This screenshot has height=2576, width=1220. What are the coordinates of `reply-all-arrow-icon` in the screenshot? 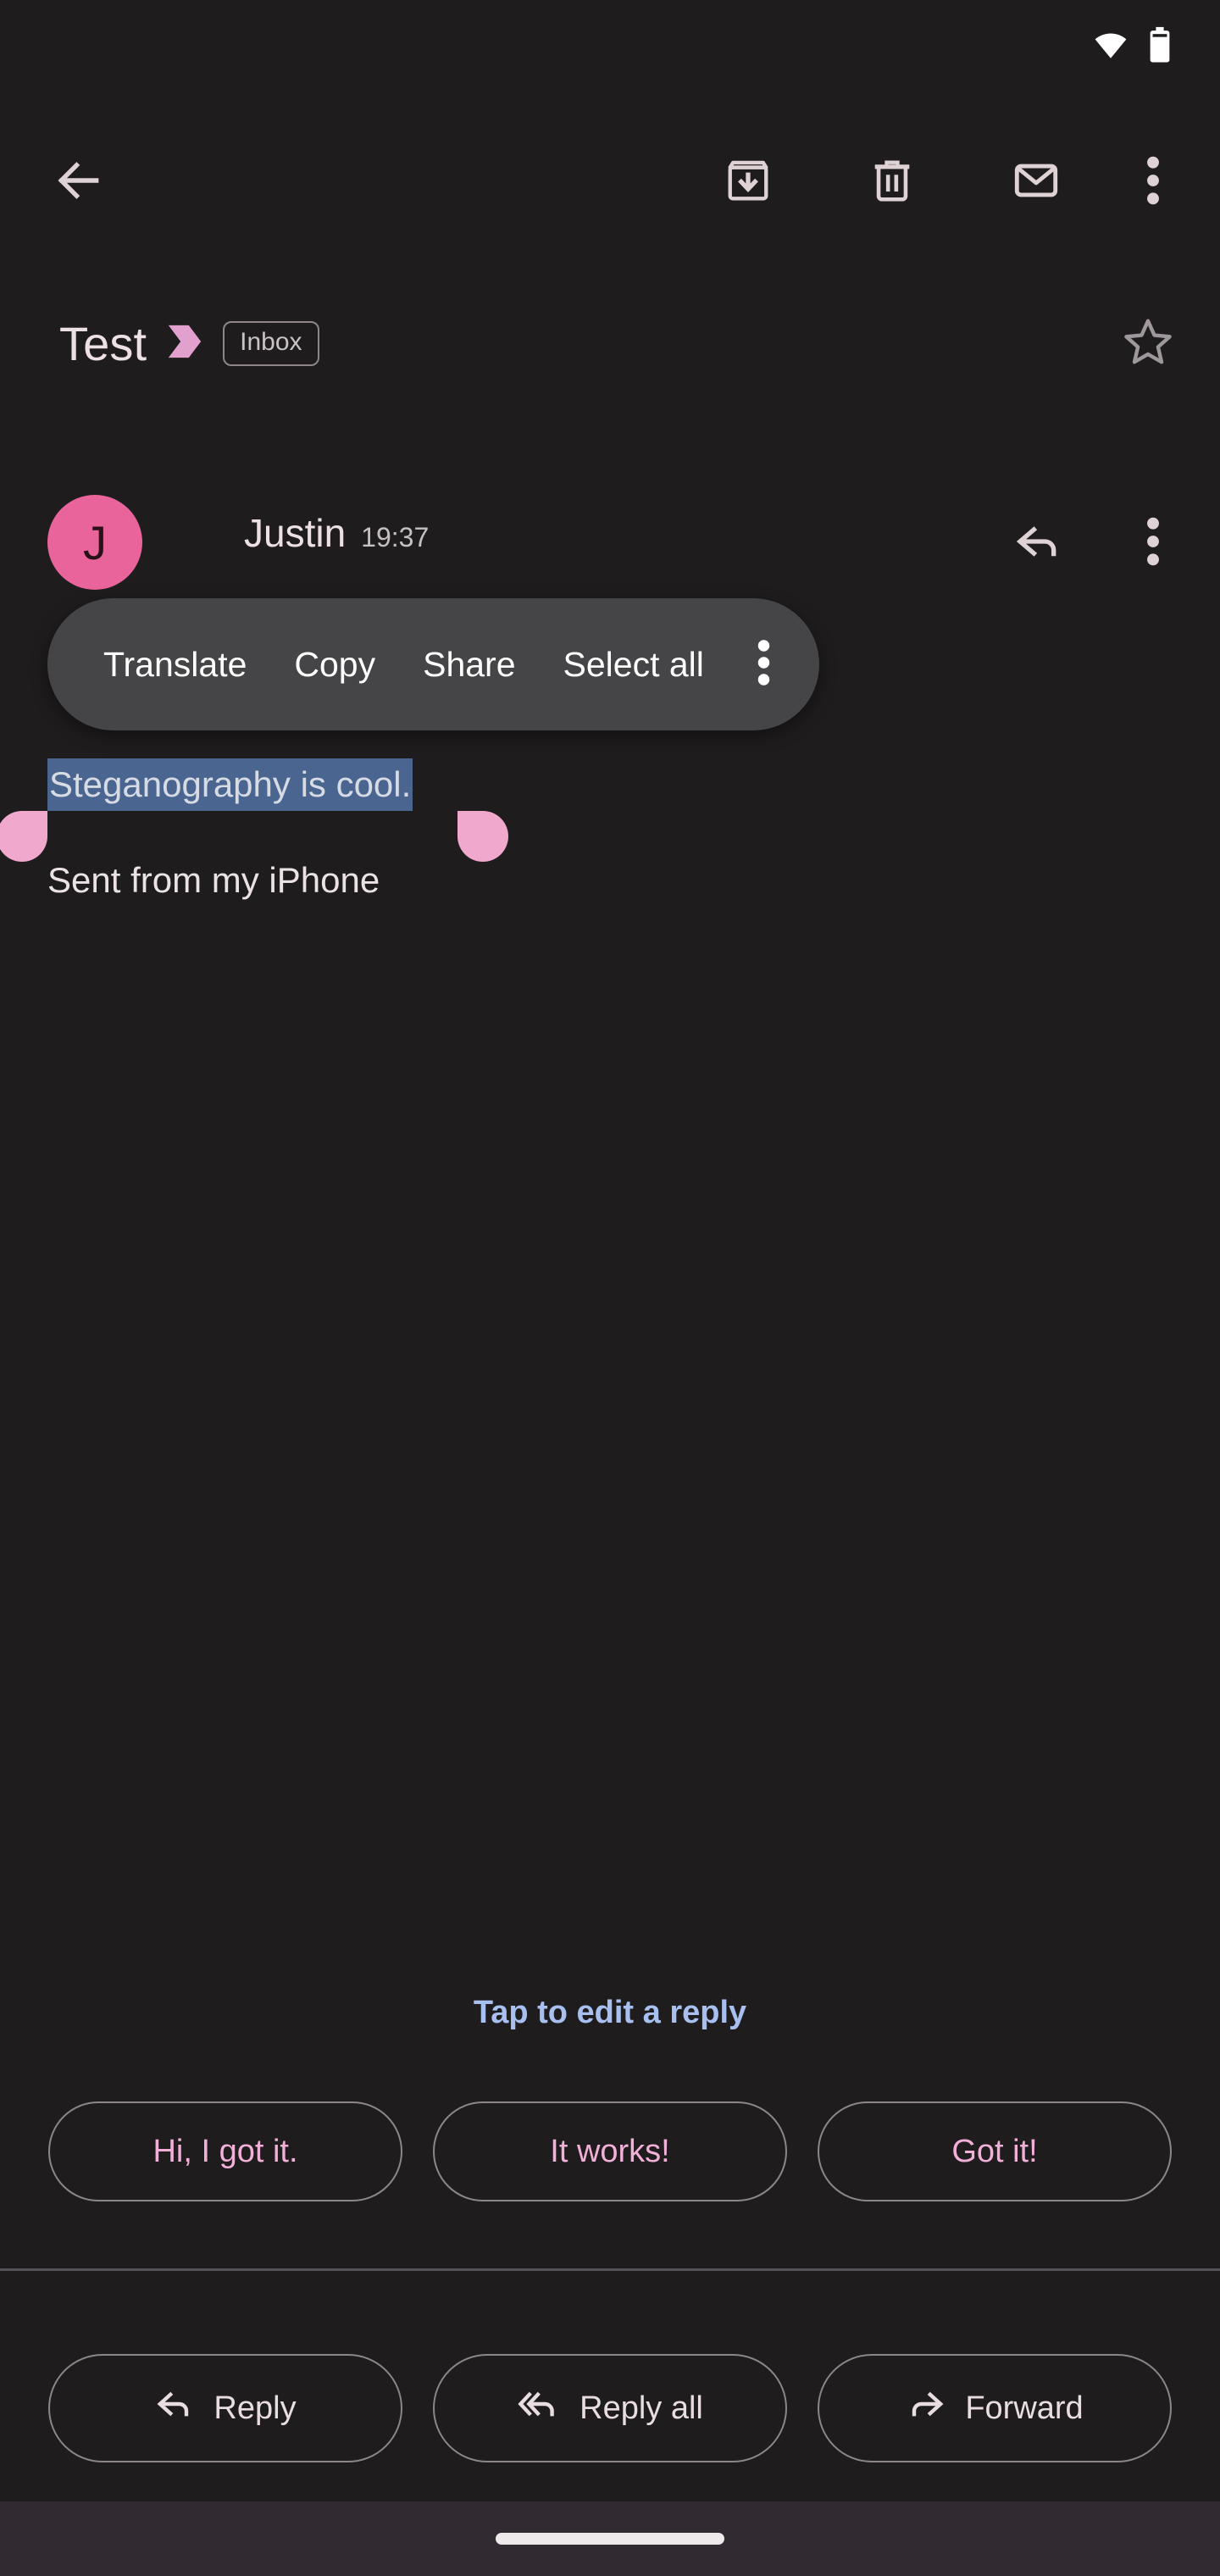 It's located at (539, 2408).